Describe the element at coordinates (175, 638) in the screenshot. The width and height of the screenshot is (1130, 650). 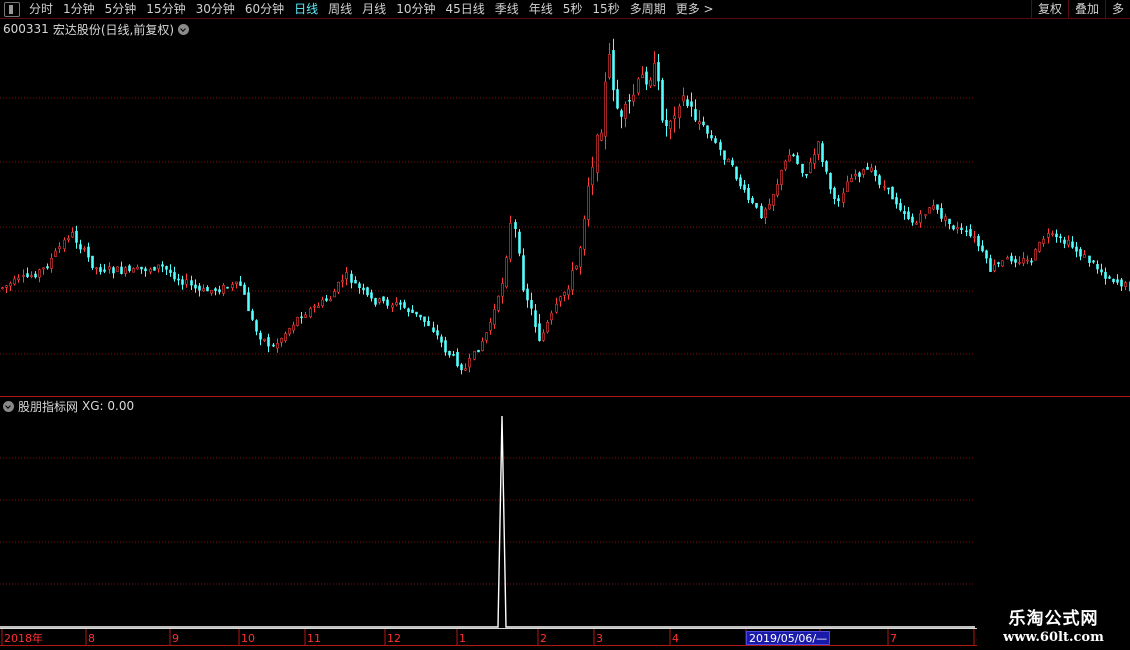
I see `axis-tick-label: 9` at that location.